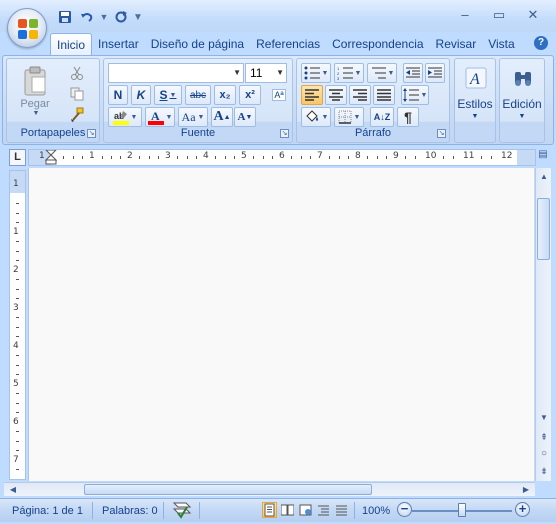 This screenshot has height=524, width=556. I want to click on indent-marker-icon, so click(51, 157).